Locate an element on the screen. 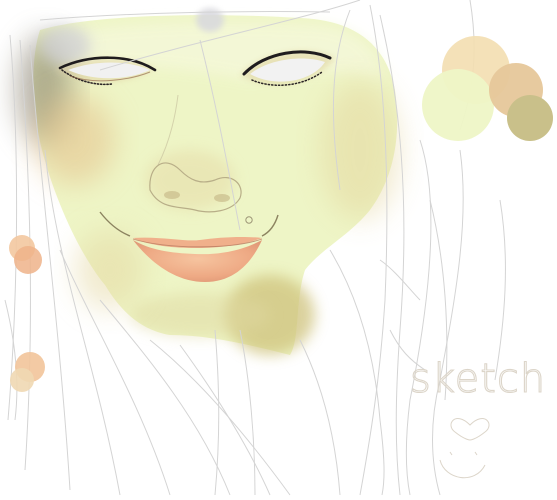 This screenshot has height=500, width=557. smile-doodle-eyes is located at coordinates (463, 453).